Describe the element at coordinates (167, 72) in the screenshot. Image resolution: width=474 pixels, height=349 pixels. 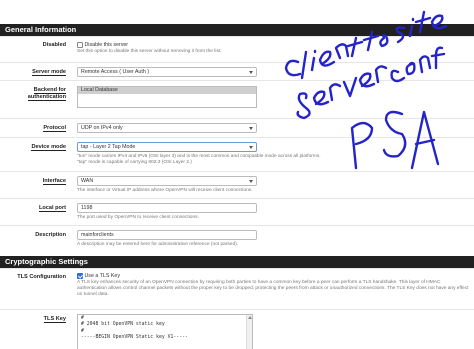
I see `server-mode-select: Remote Access ( User Auth )` at that location.